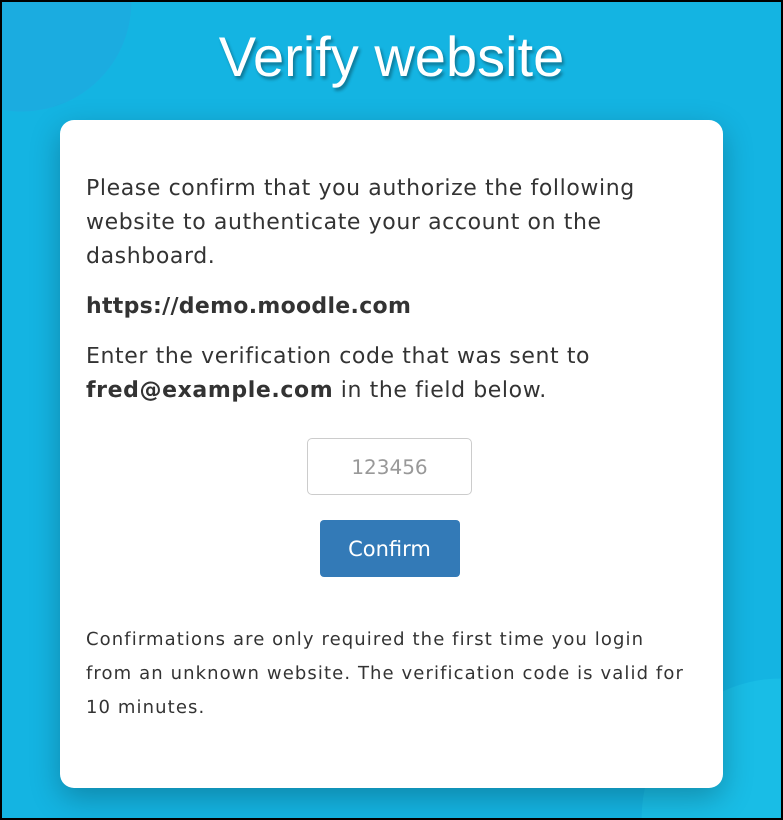  Describe the element at coordinates (385, 674) in the screenshot. I see `note-text: Confirmations are only required the first time you login from an unknown website. The verification code is valid for 10 minutes.` at that location.